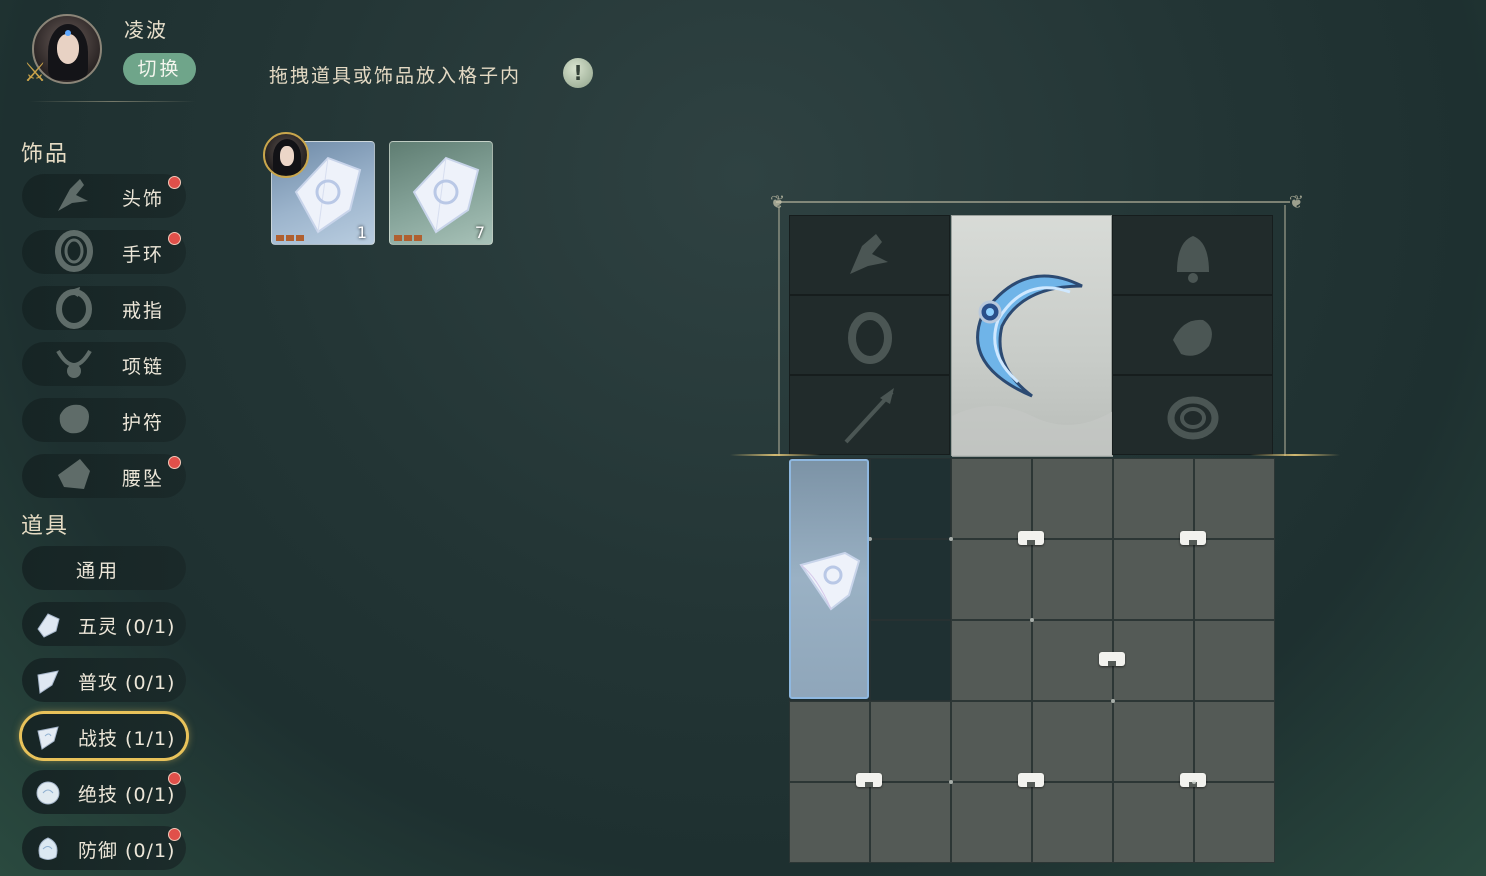 Image resolution: width=1486 pixels, height=876 pixels. I want to click on accessory-label: 项链, so click(143, 367).